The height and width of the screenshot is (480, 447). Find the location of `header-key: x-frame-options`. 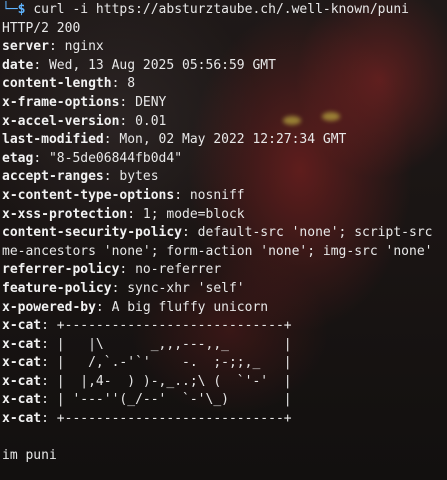

header-key: x-frame-options is located at coordinates (61, 102).